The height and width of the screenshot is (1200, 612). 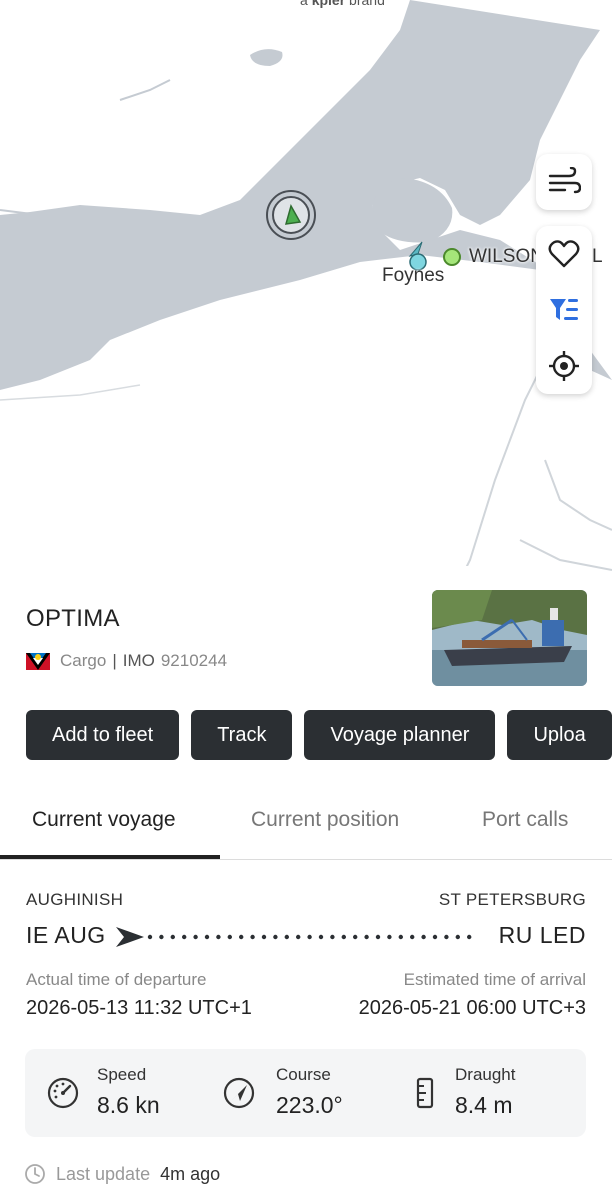 What do you see at coordinates (139, 1008) in the screenshot?
I see `departure-time: 2026-05-13 11:32 UTC+1` at bounding box center [139, 1008].